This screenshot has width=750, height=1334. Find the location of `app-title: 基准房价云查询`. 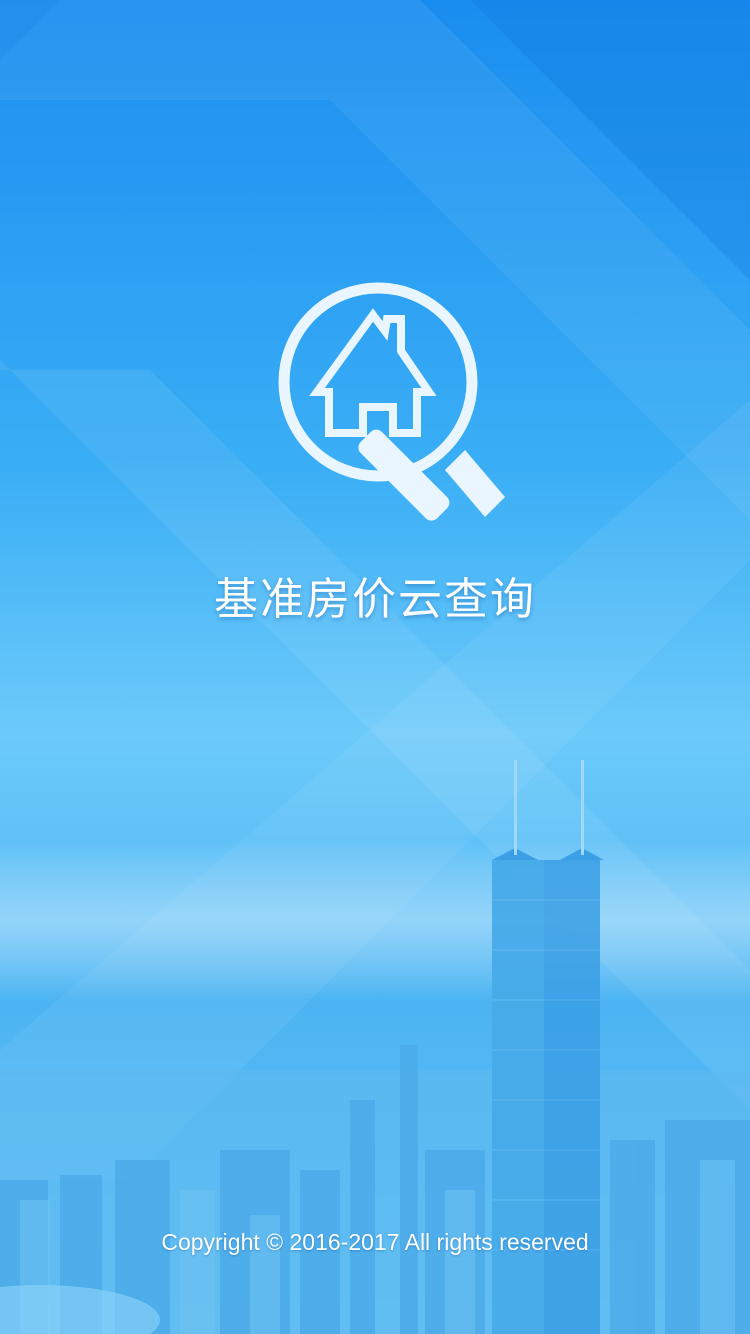

app-title: 基准房价云查询 is located at coordinates (375, 599).